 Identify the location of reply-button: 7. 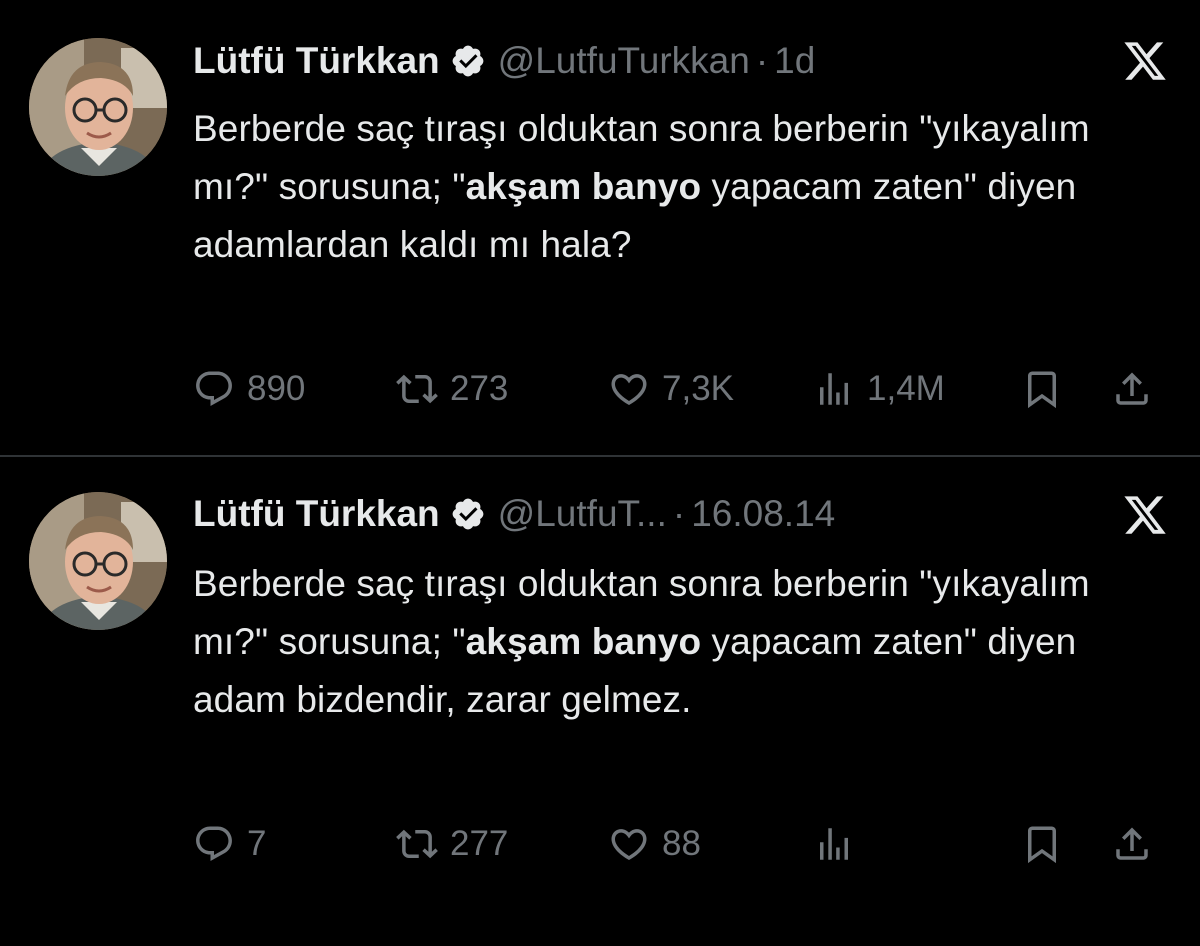
(229, 844).